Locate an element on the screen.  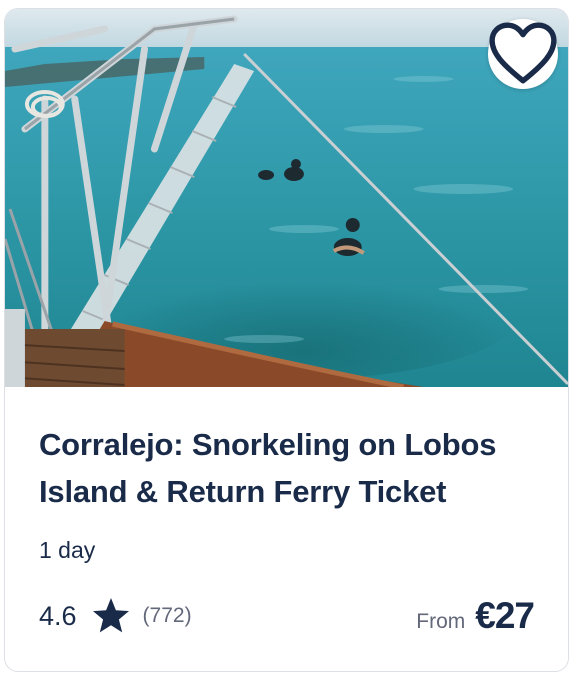
star-icon is located at coordinates (110, 615).